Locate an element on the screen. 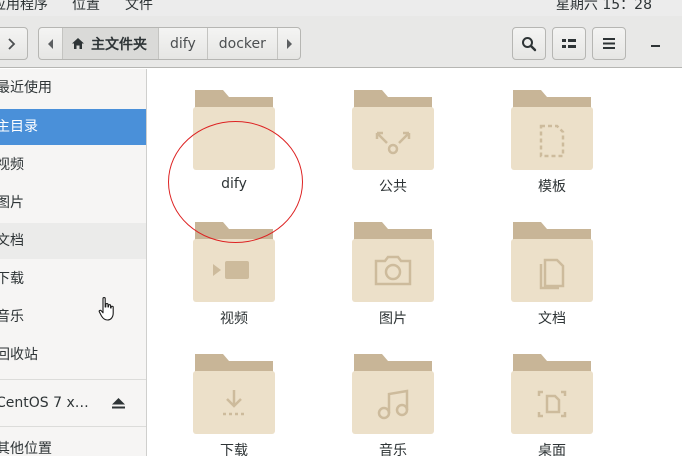 The image size is (682, 456). folder-music-icon is located at coordinates (393, 394).